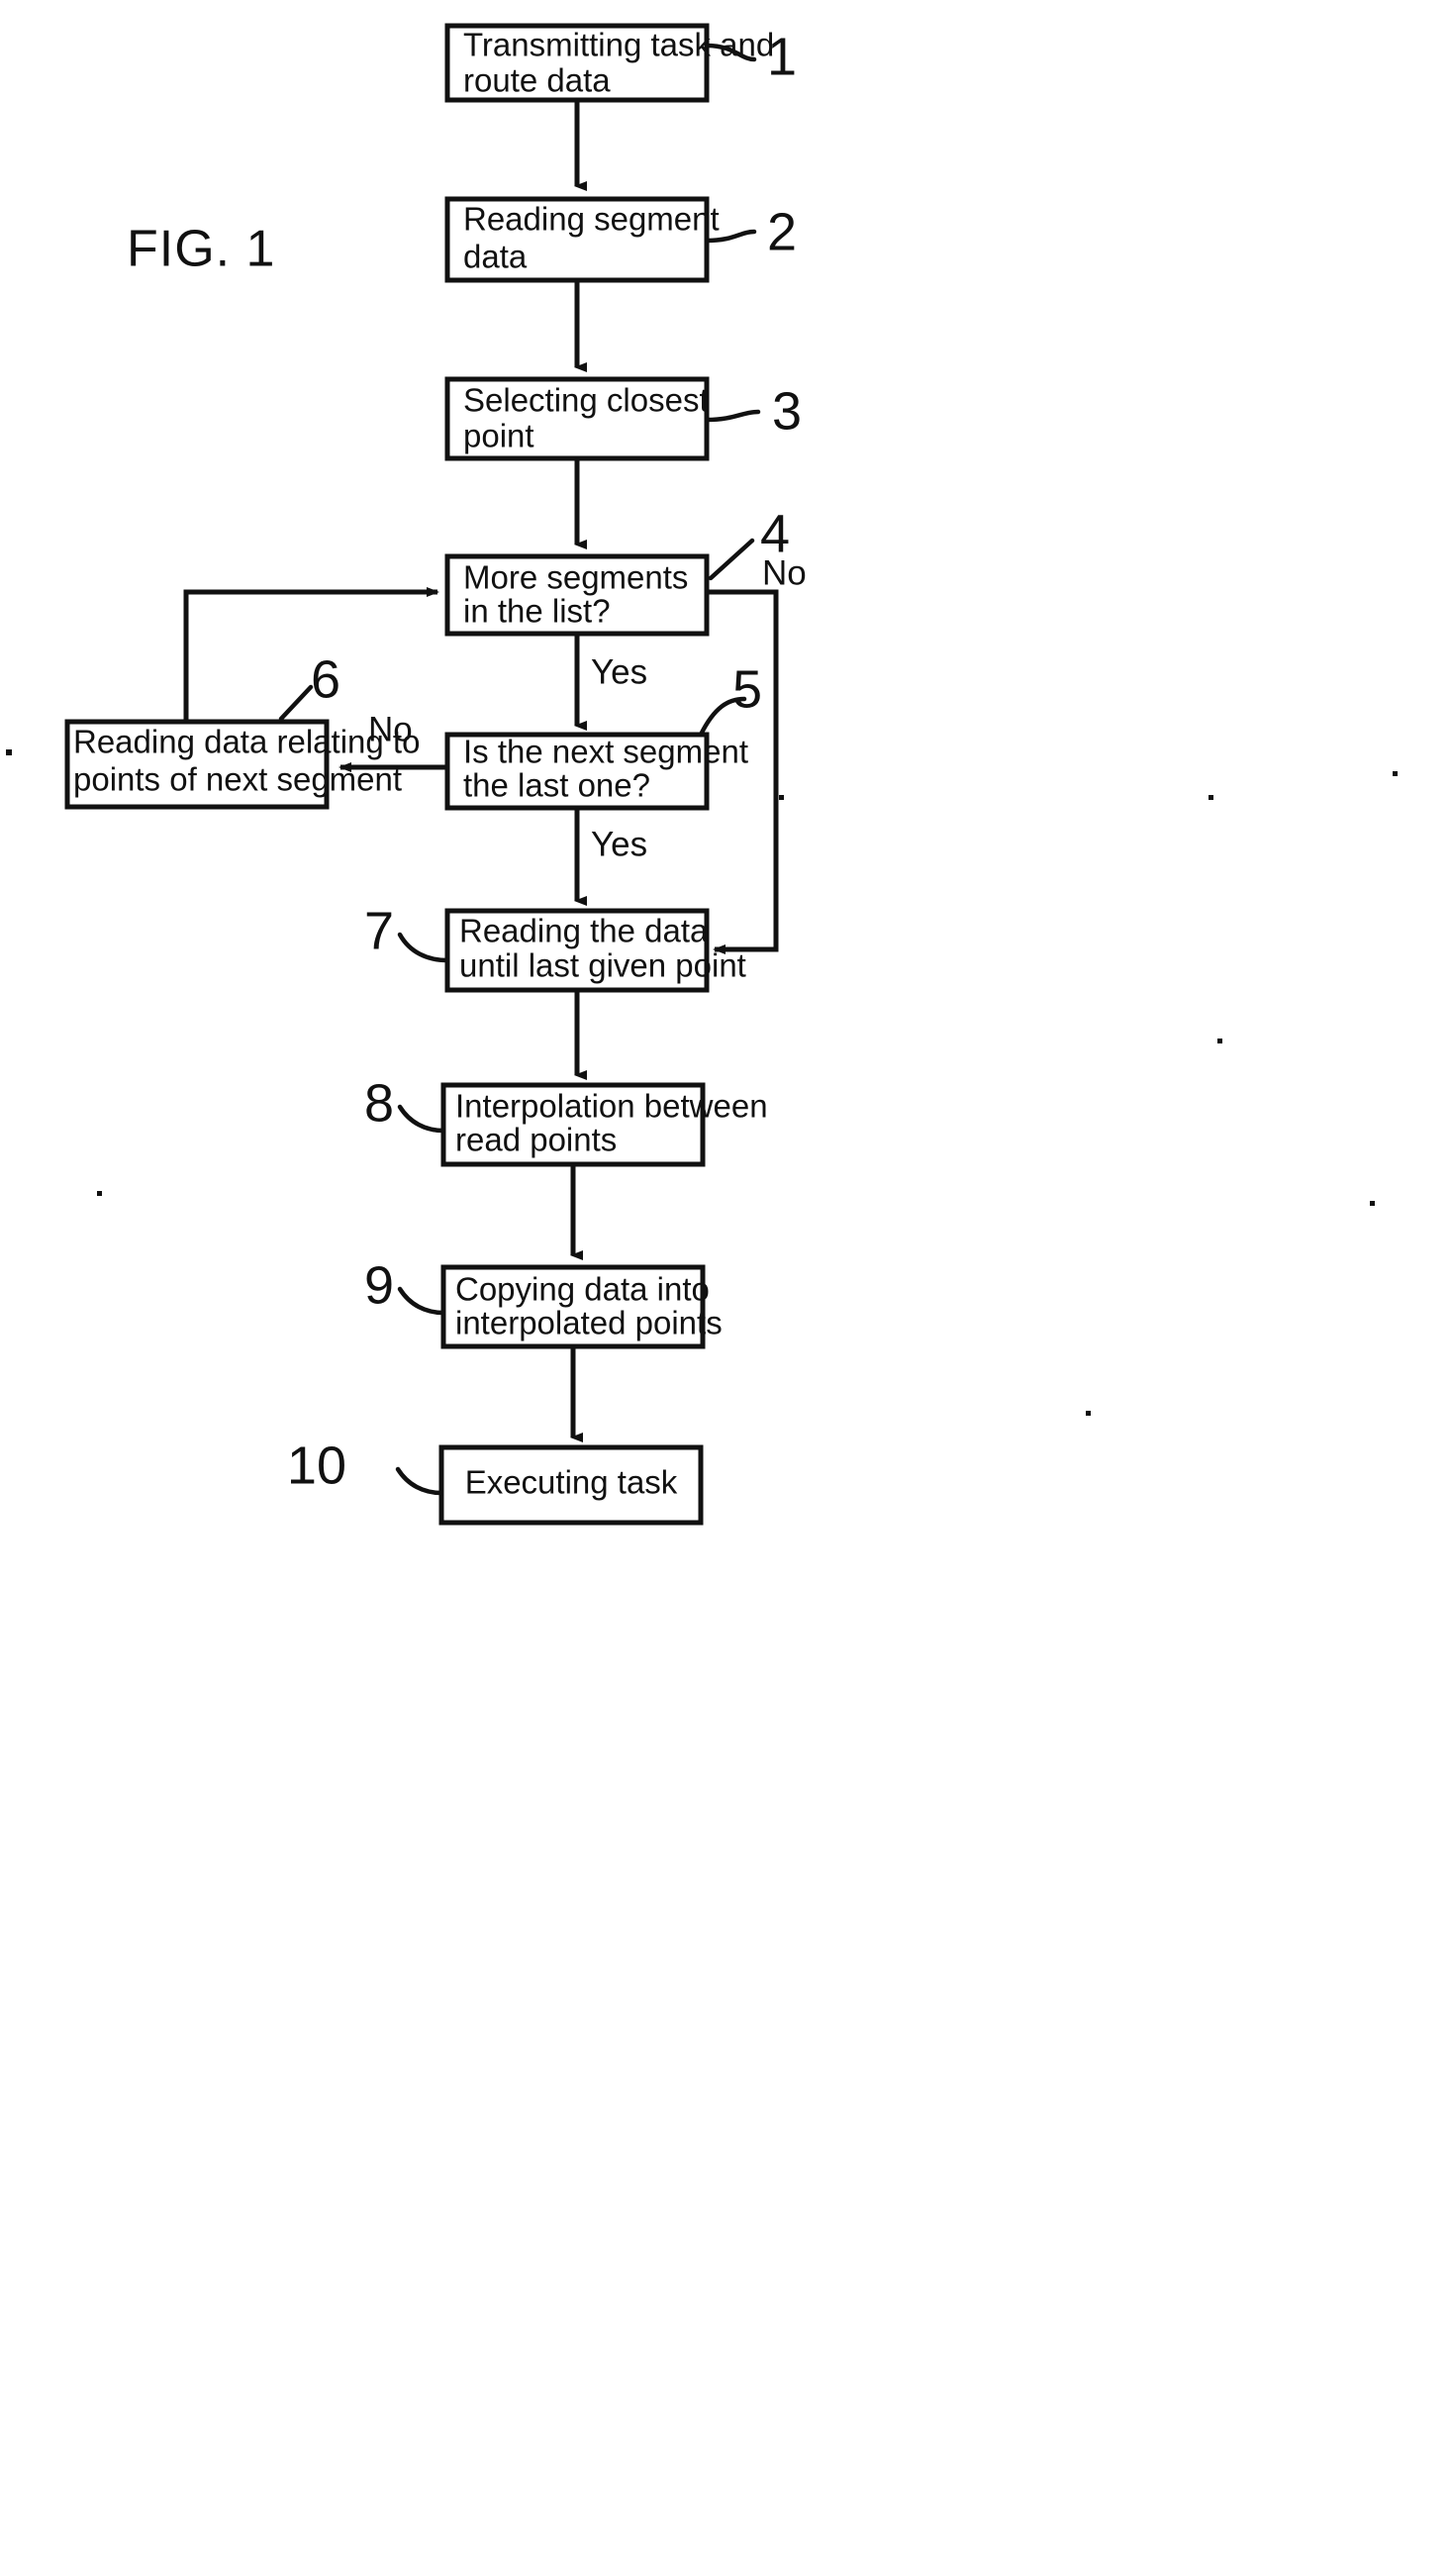  Describe the element at coordinates (537, 611) in the screenshot. I see `flow-node-4-line2: in the list?` at that location.